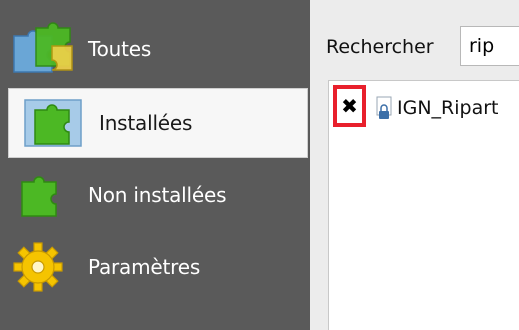  I want to click on plugin-checkbox: ✖, so click(349, 106).